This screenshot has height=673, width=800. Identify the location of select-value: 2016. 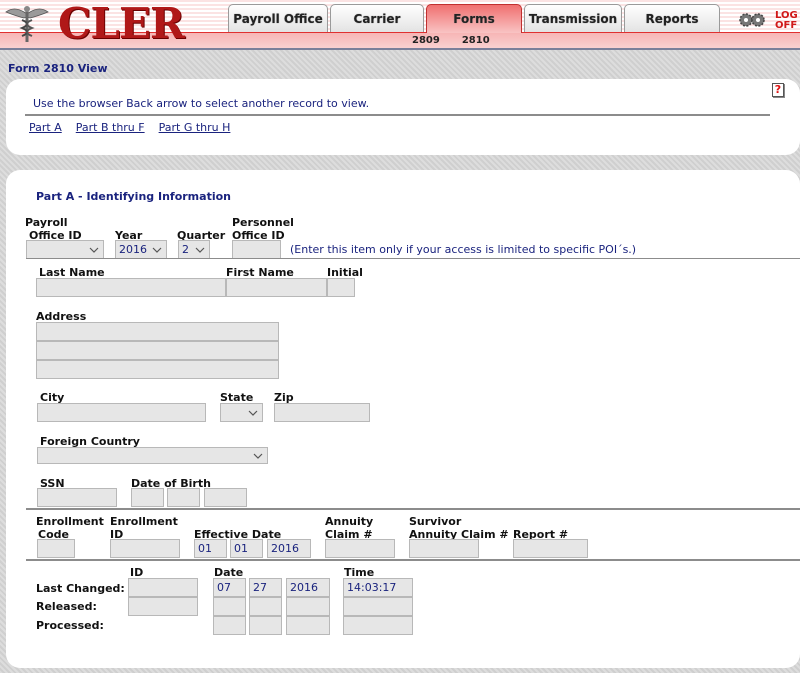
(133, 249).